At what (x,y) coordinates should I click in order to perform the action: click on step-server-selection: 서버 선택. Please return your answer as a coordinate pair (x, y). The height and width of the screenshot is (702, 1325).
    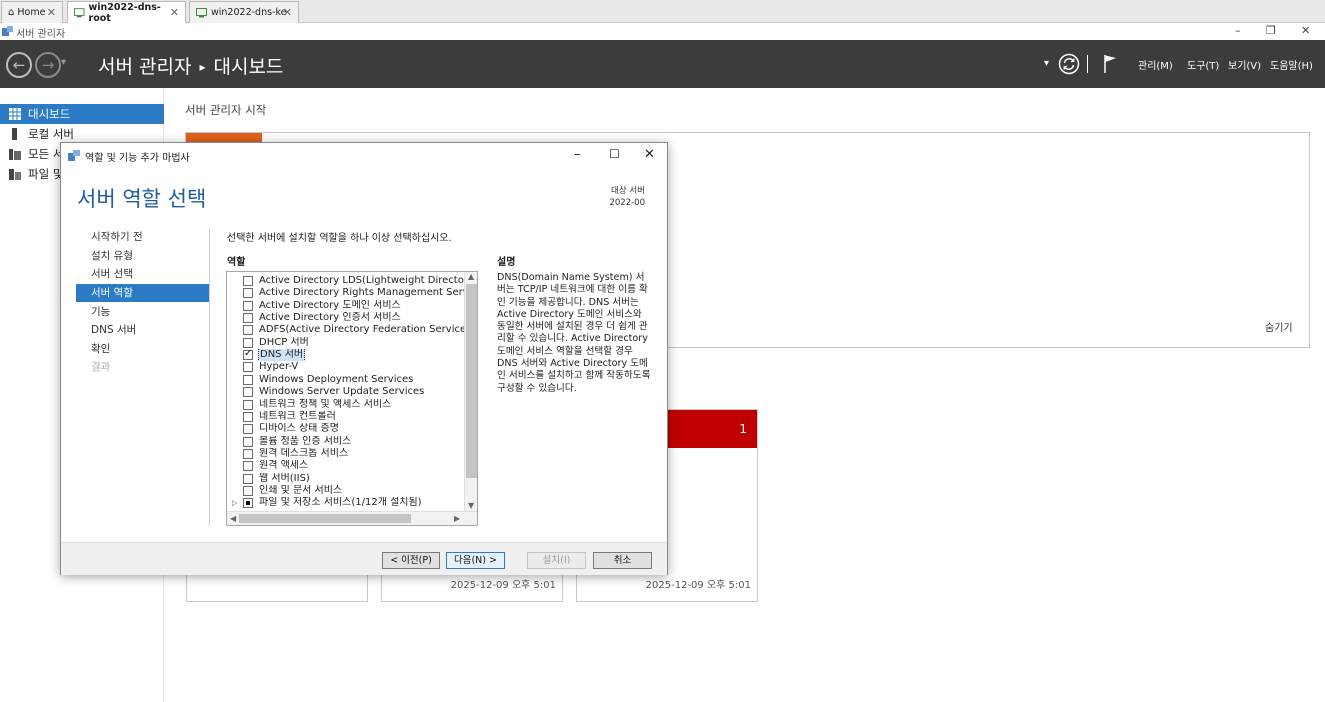
    Looking at the image, I should click on (142, 274).